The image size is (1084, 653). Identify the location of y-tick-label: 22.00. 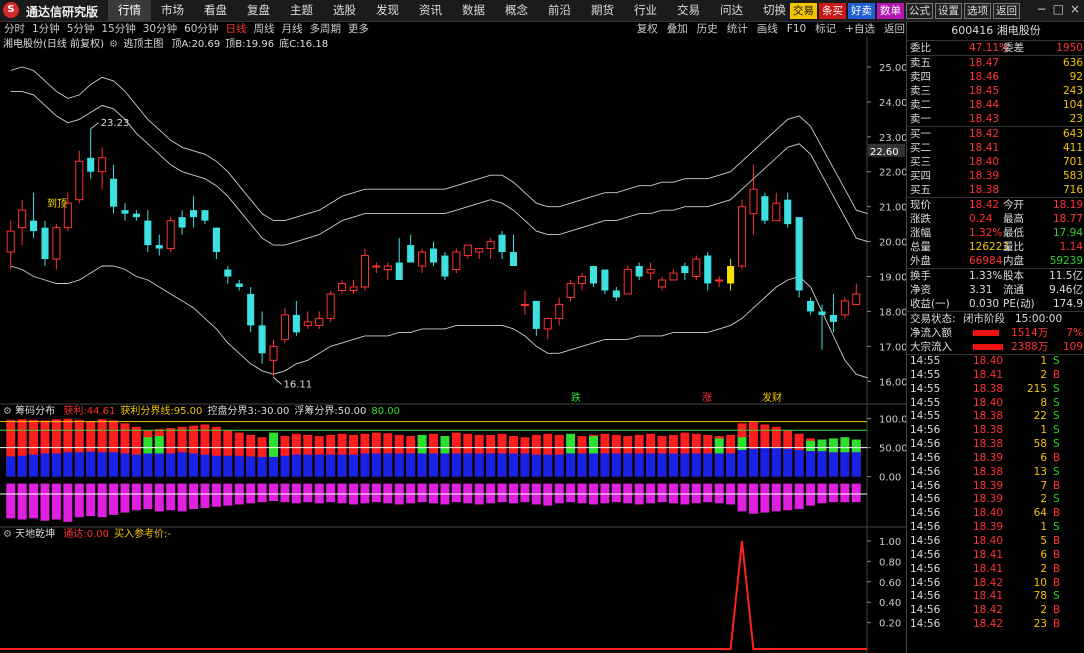
(892, 173).